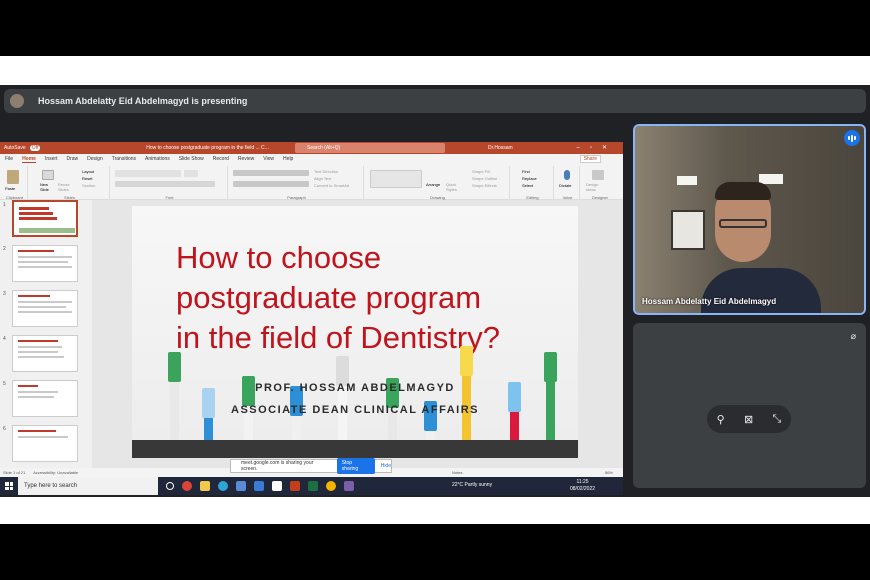 The height and width of the screenshot is (580, 870). Describe the element at coordinates (370, 148) in the screenshot. I see `ppt-search-box: Search (Alt+Q)` at that location.